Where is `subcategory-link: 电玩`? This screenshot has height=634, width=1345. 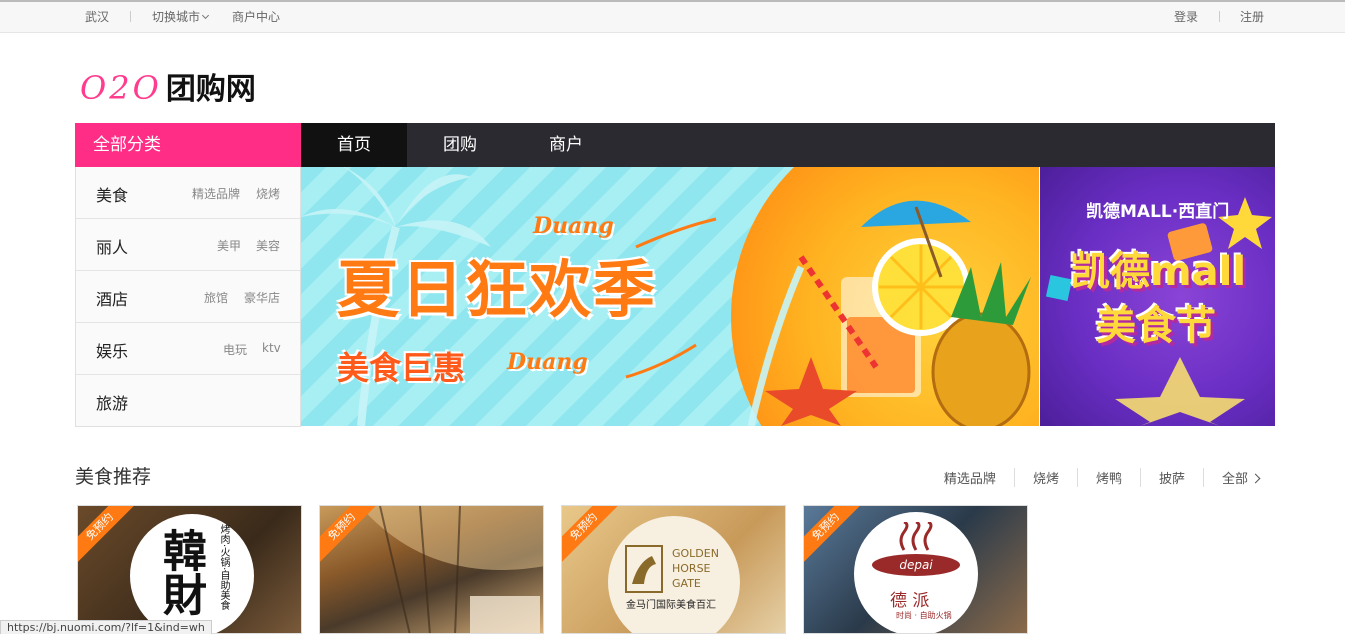 subcategory-link: 电玩 is located at coordinates (235, 349).